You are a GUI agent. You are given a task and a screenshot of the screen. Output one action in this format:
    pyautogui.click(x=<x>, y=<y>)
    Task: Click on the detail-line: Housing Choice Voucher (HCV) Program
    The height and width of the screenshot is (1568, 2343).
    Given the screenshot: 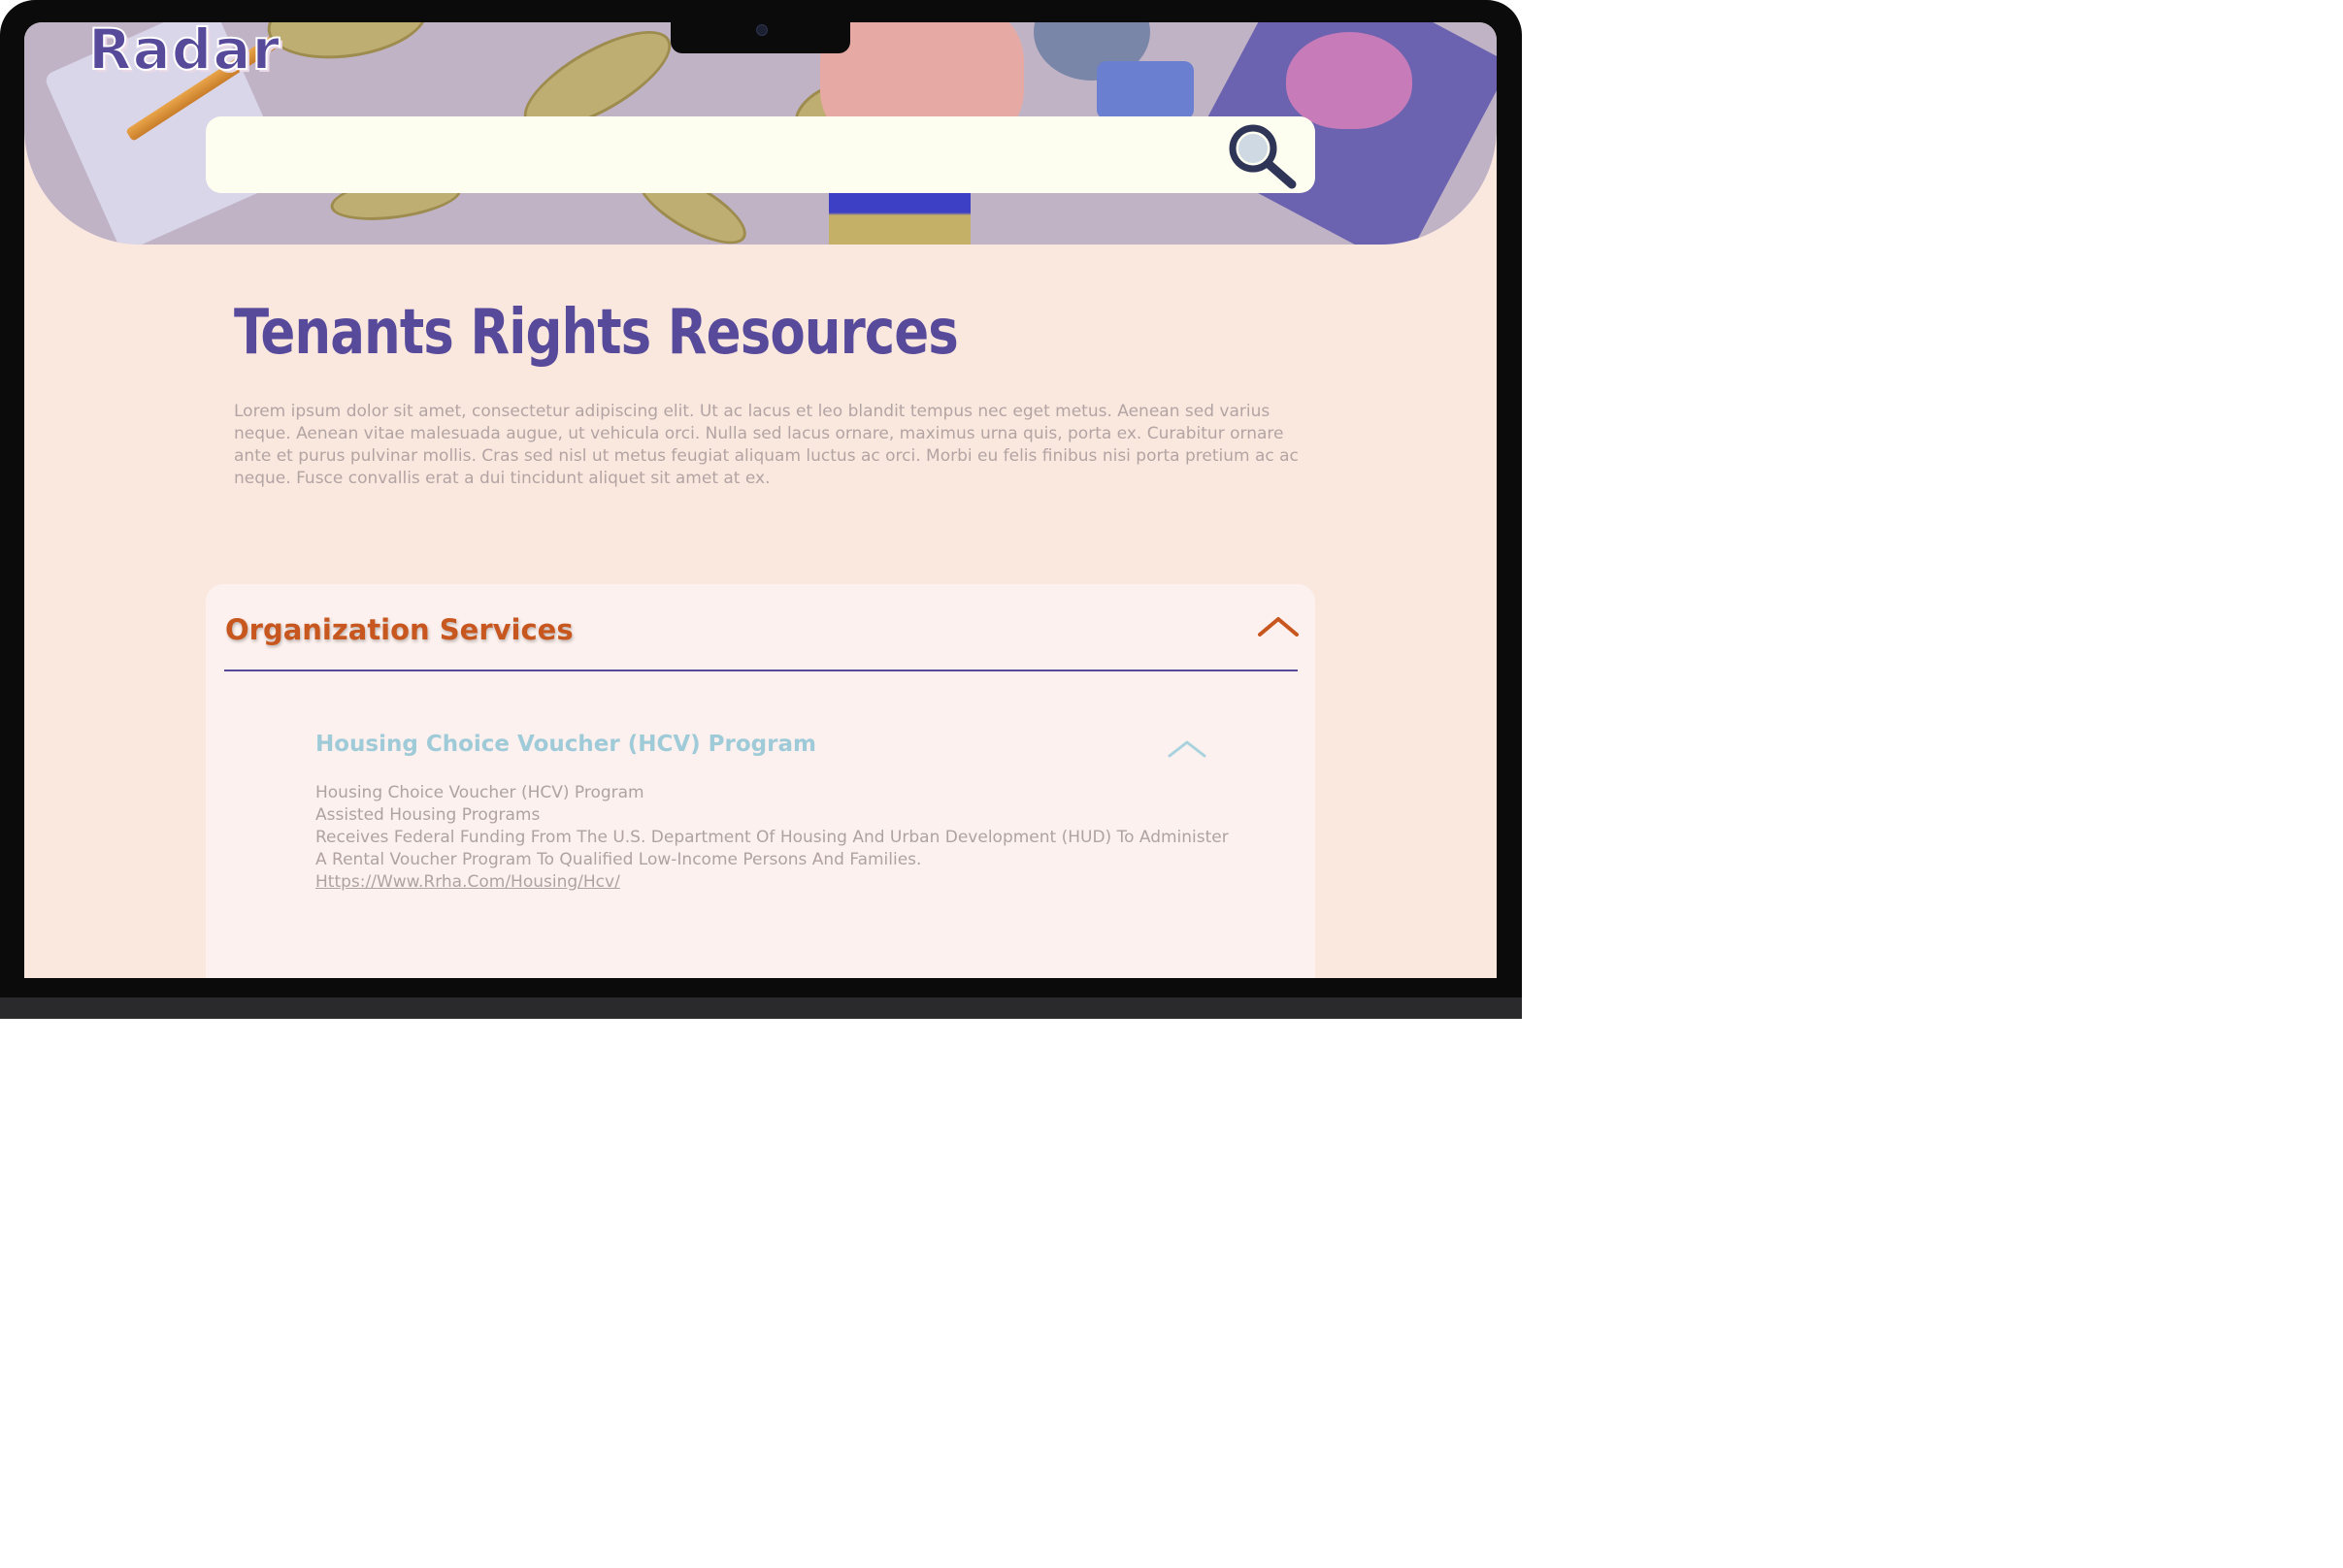 What is the action you would take?
    pyautogui.click(x=479, y=792)
    